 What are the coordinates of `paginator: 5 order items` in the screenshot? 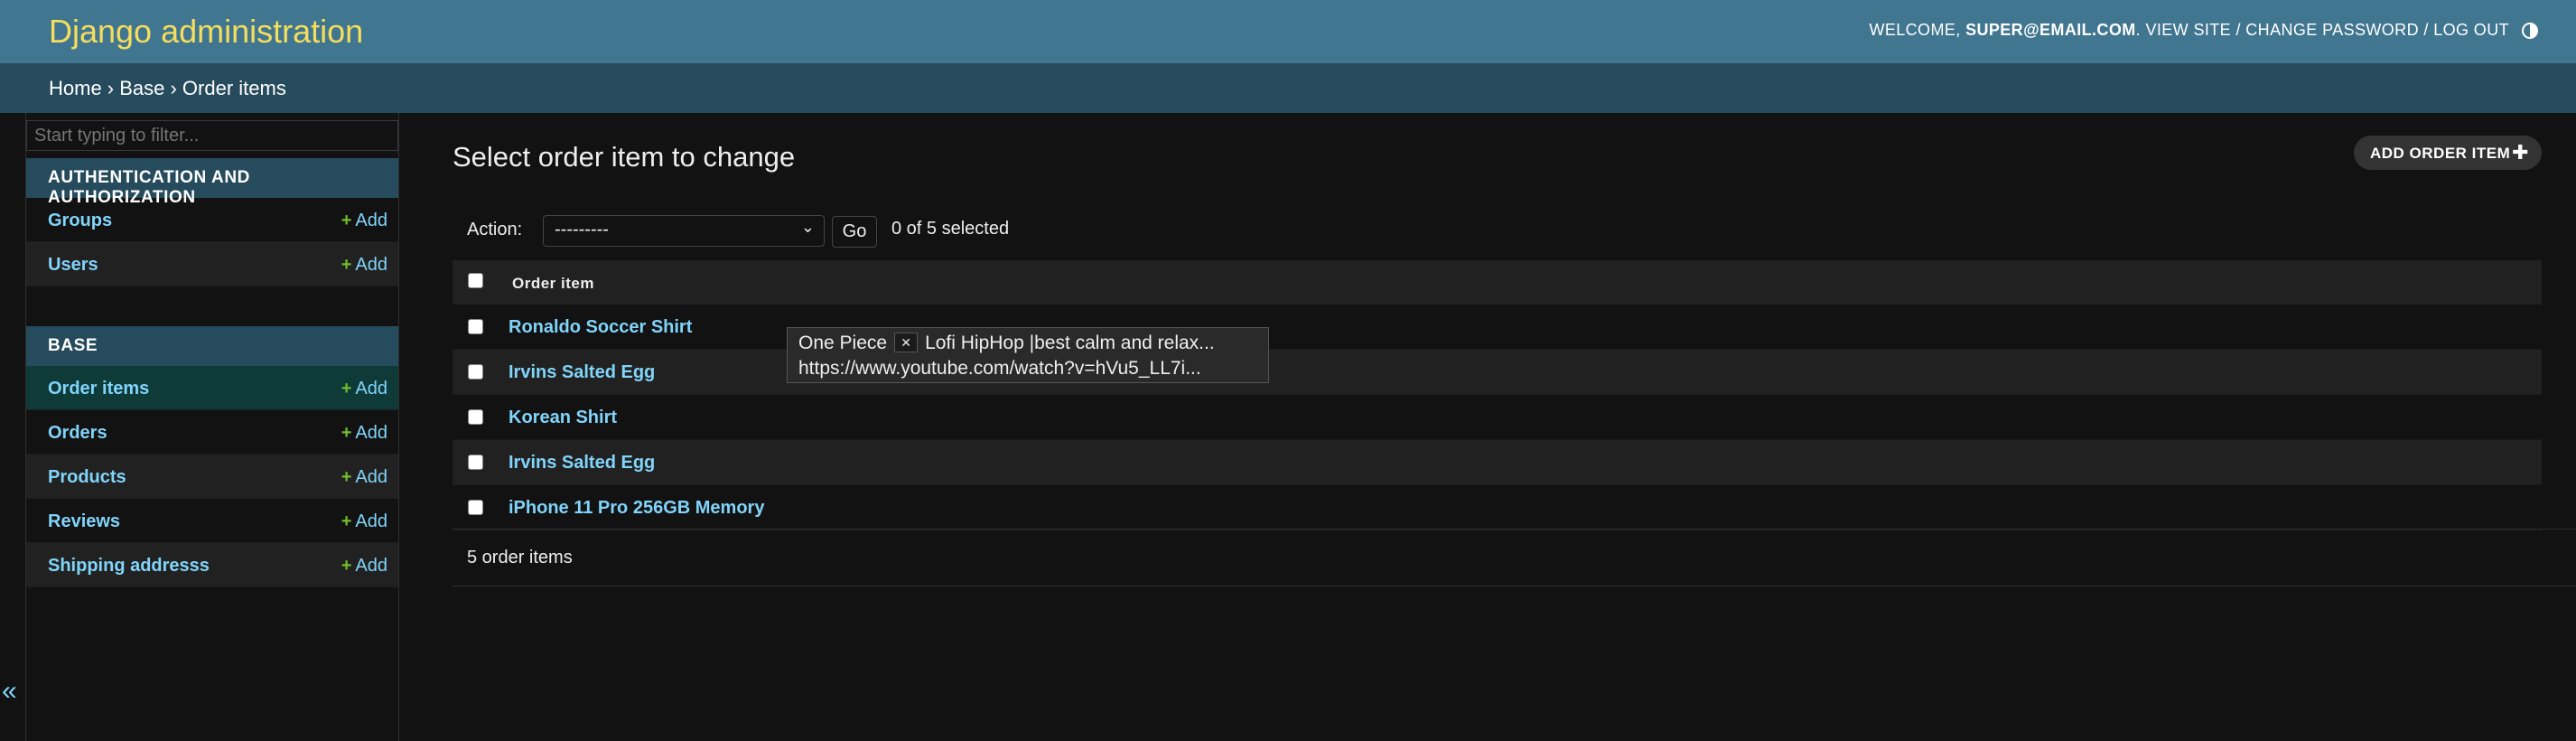 It's located at (1515, 557).